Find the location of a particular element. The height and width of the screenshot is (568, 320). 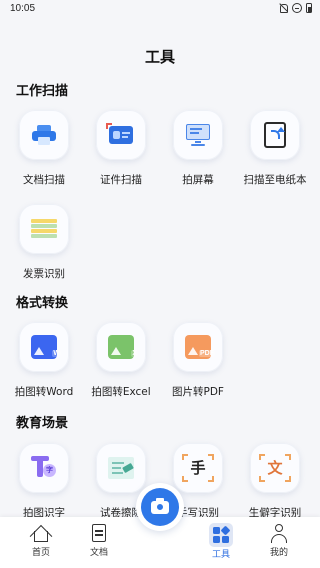

tool-text-recognition: 字 拍图识字 is located at coordinates (44, 481).